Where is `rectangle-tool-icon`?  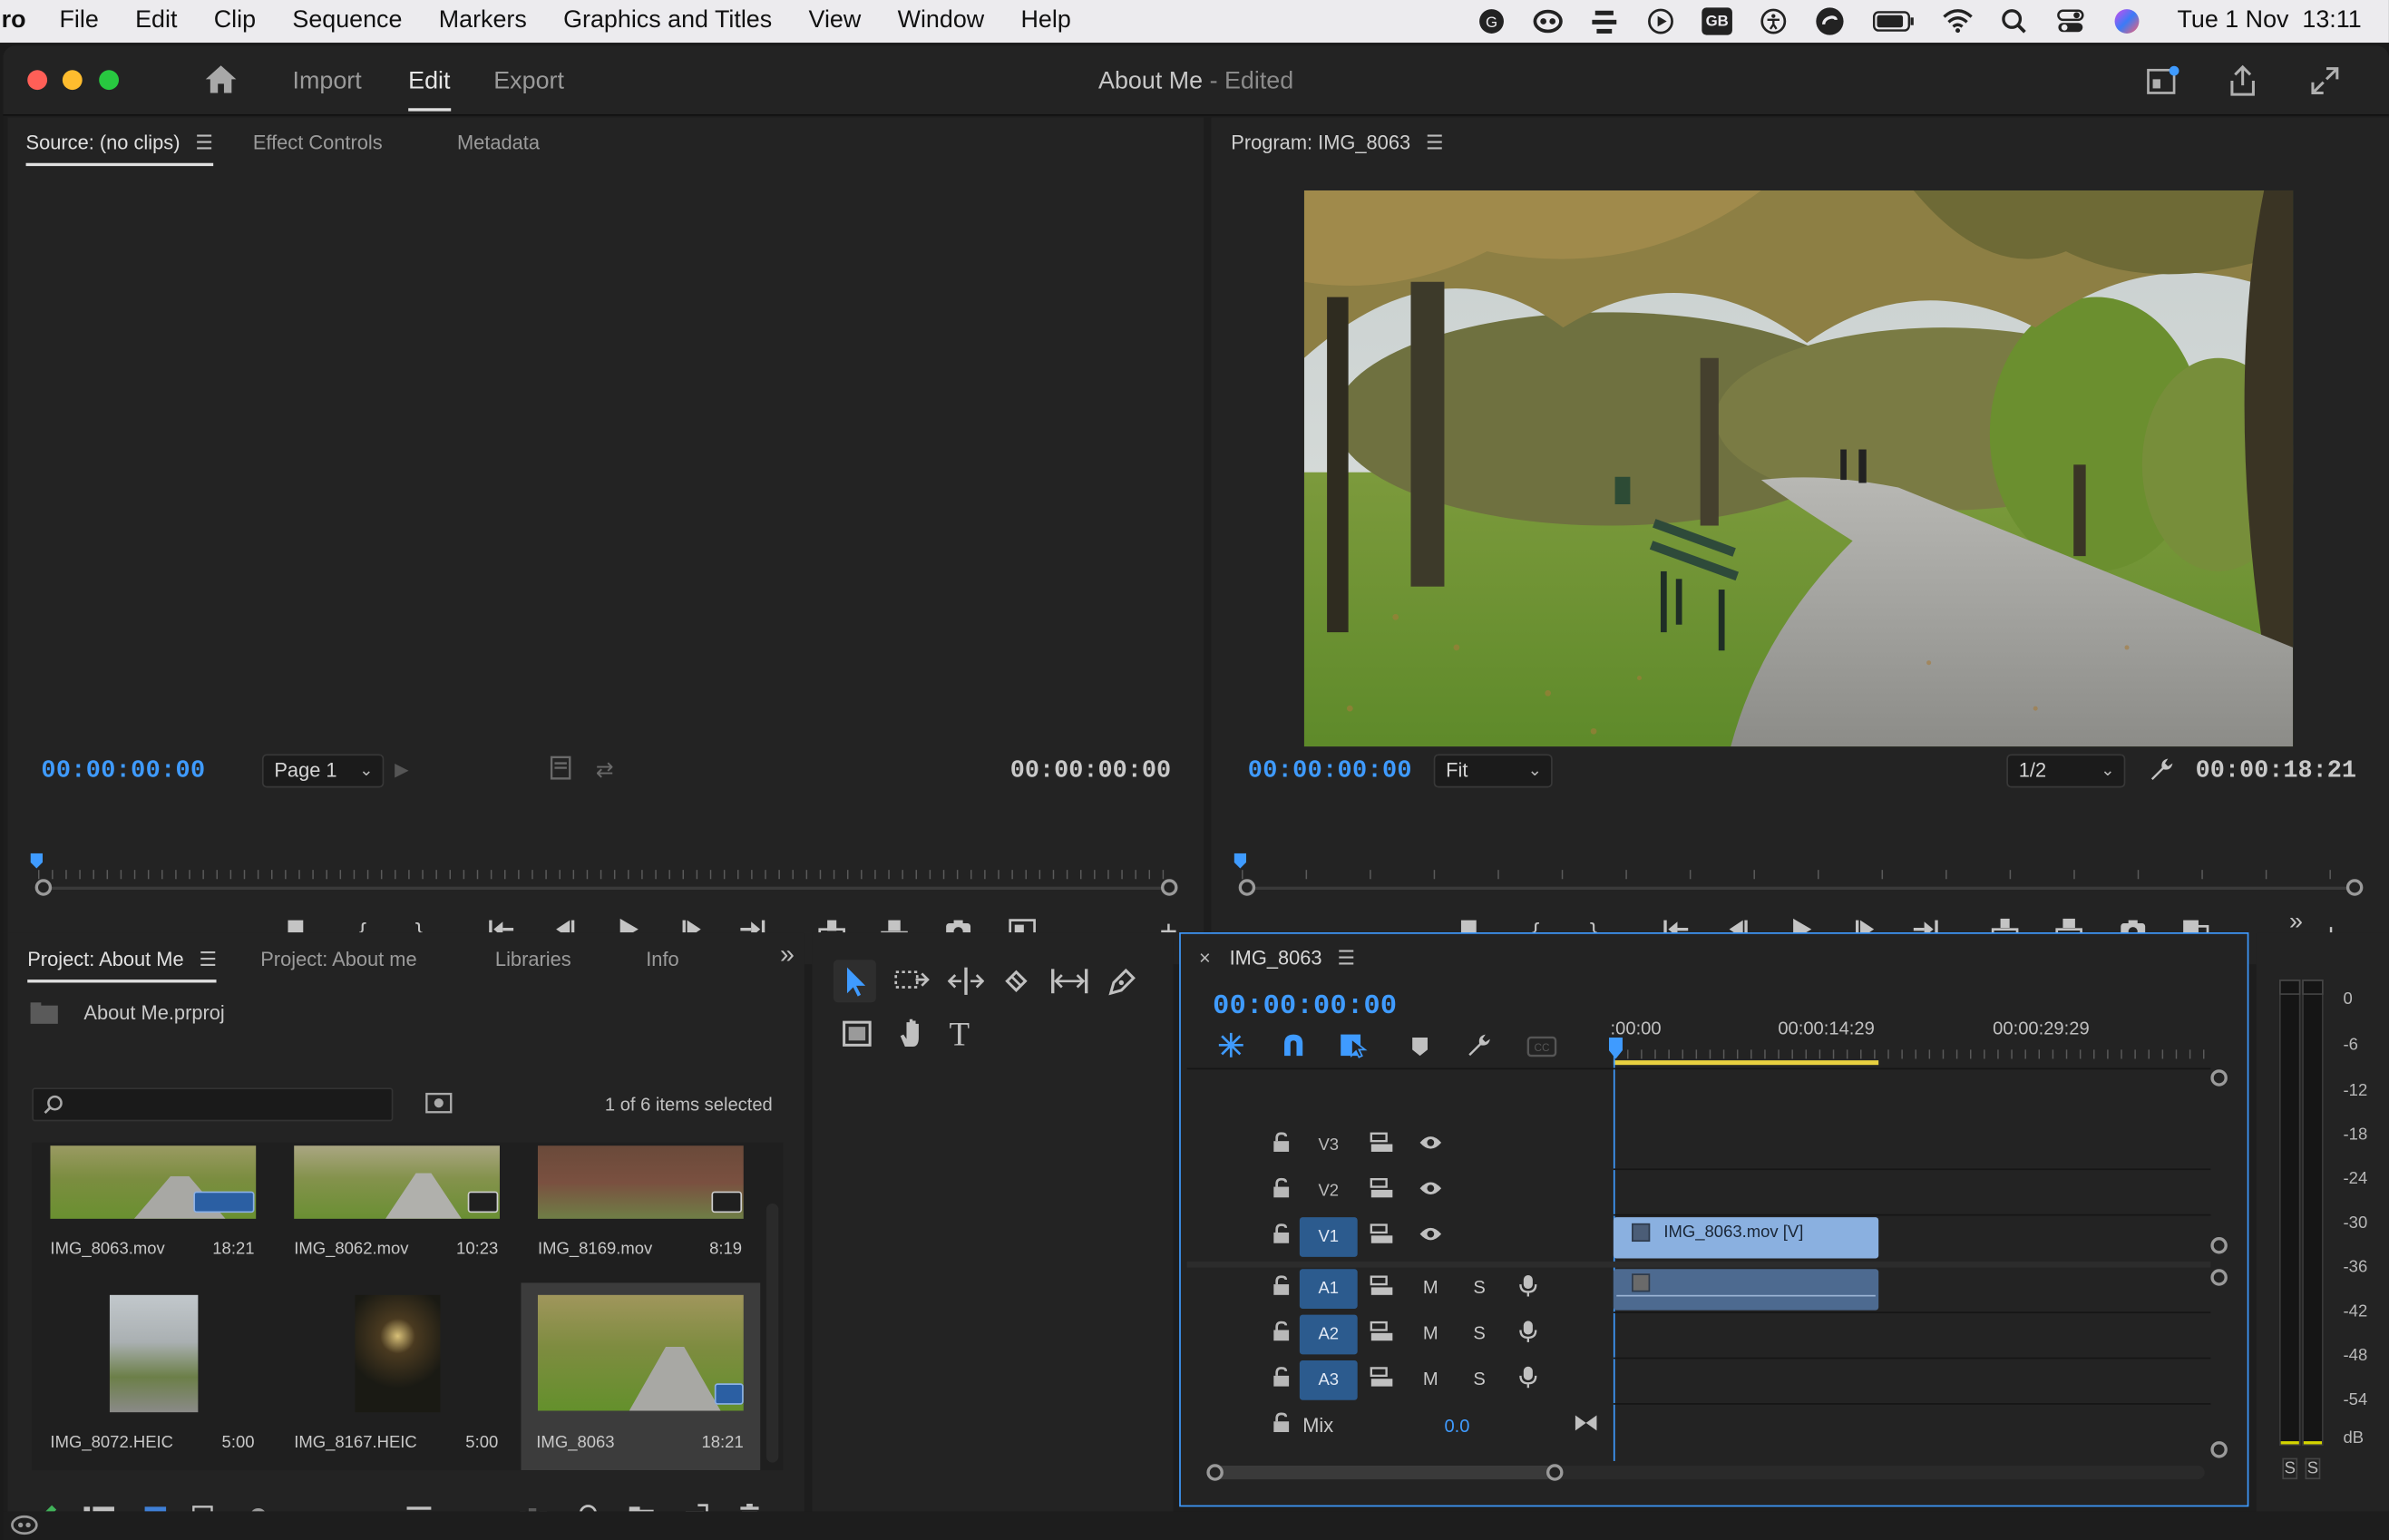 rectangle-tool-icon is located at coordinates (859, 1038).